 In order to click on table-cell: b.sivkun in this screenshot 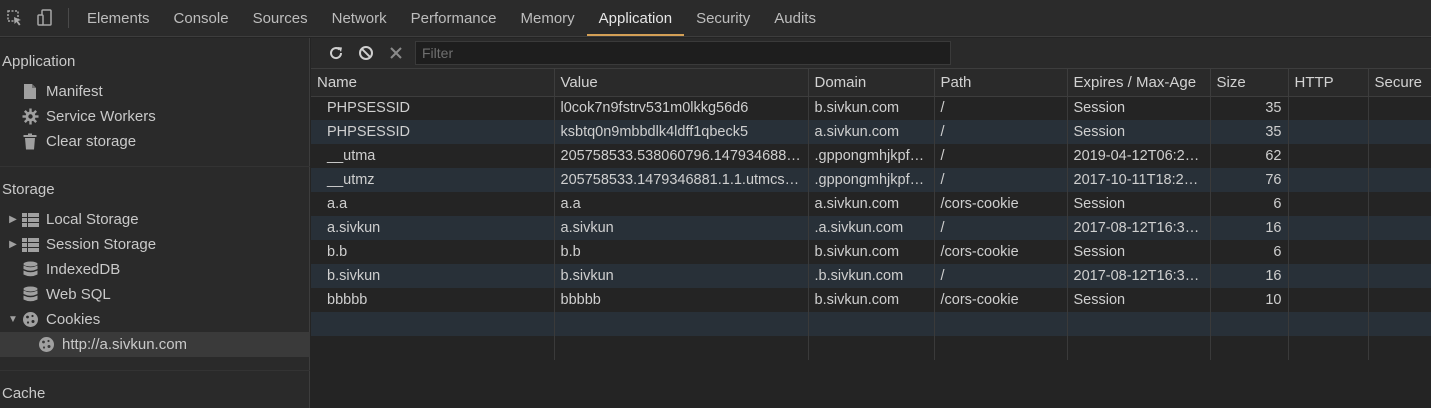, I will do `click(681, 276)`.